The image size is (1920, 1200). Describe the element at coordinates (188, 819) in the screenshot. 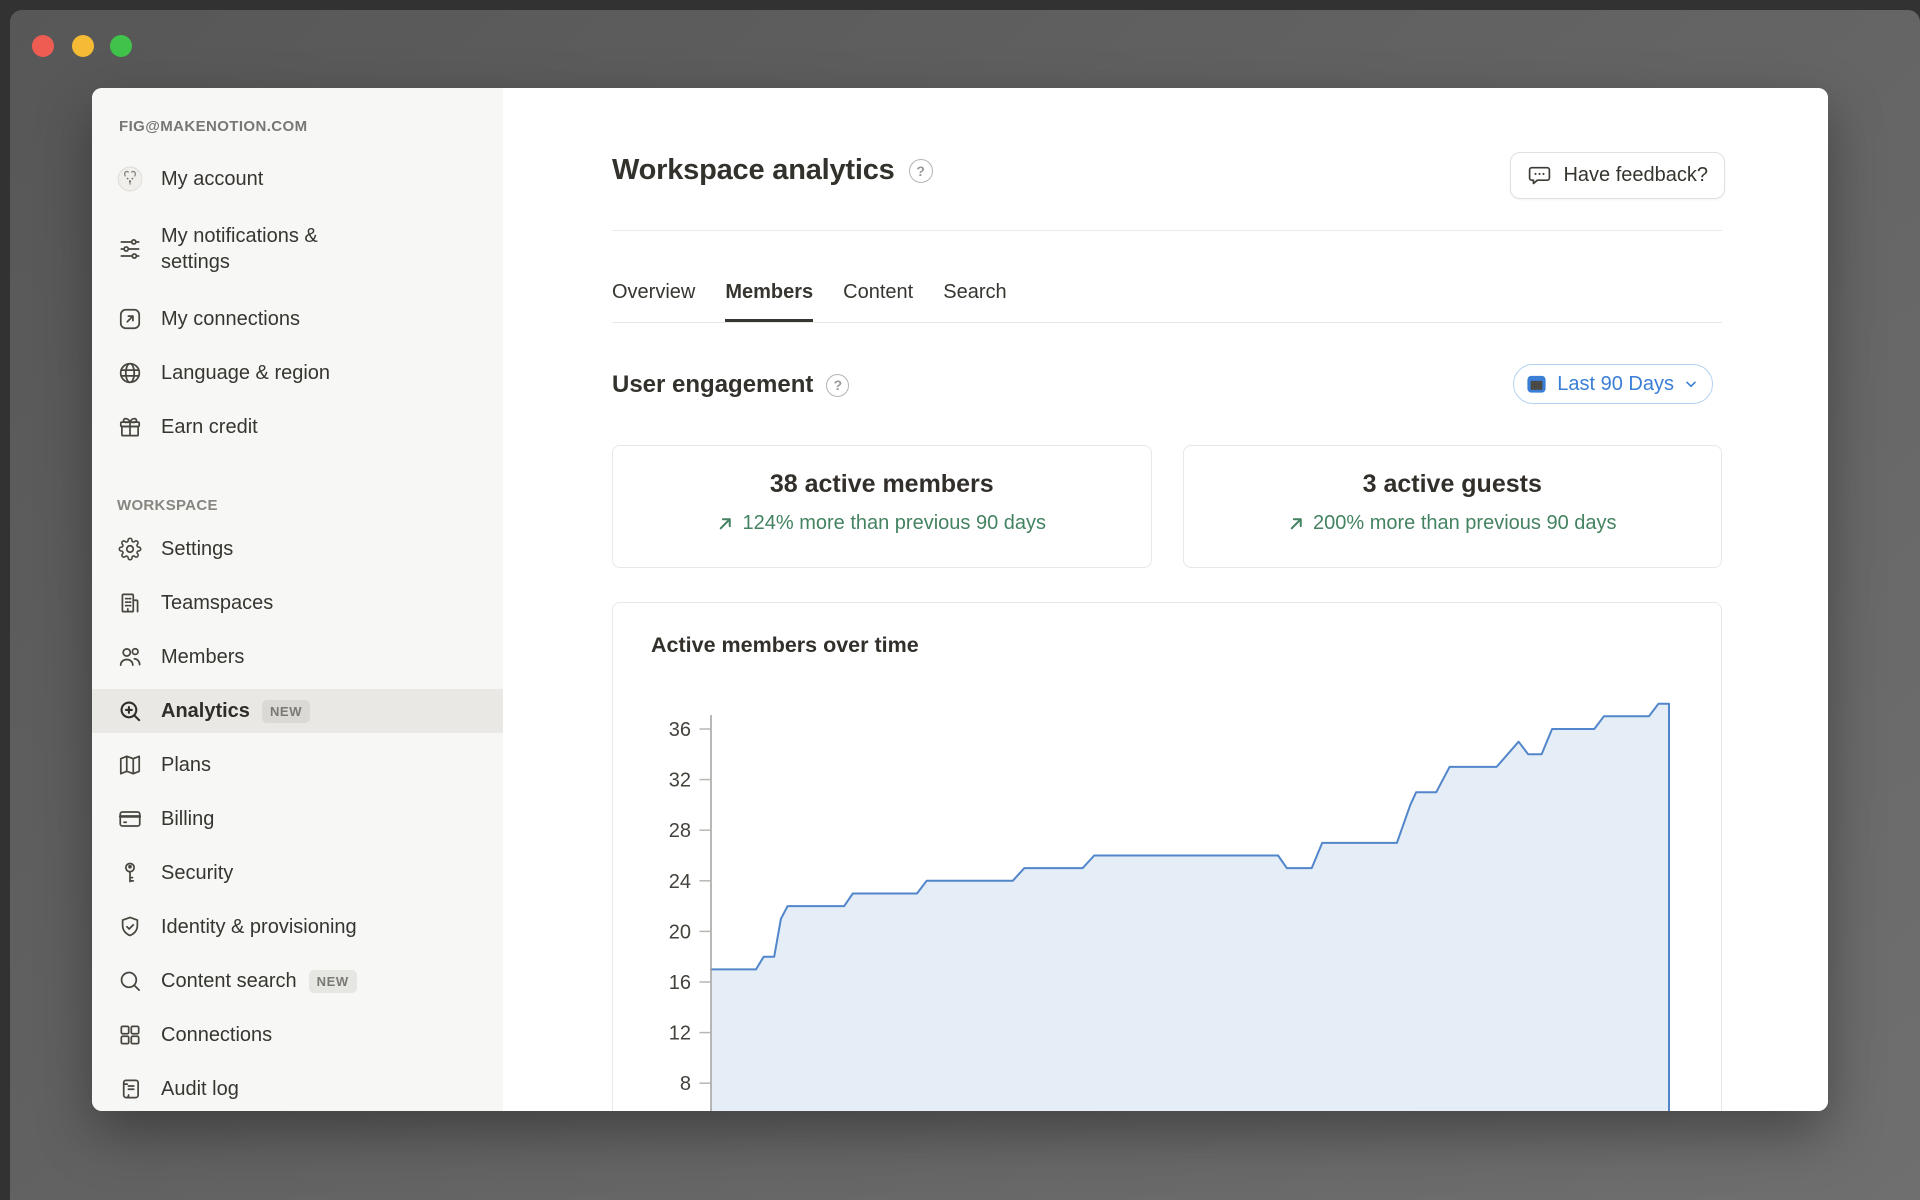

I see `sidebar-item-label: Billing` at that location.